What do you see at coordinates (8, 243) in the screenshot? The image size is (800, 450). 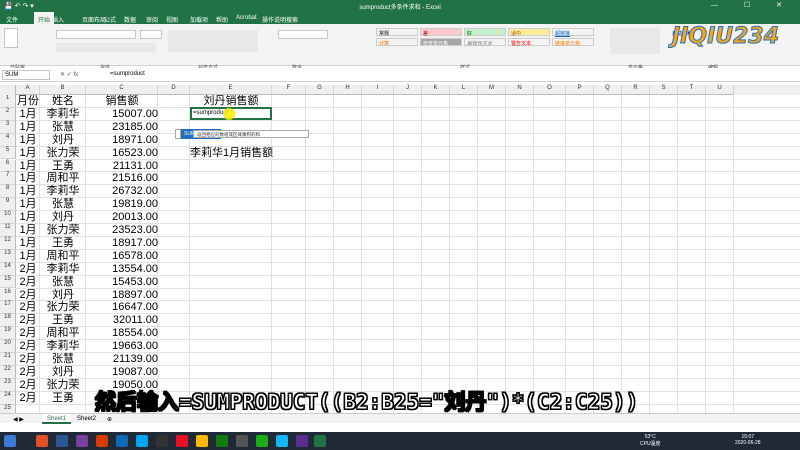 I see `row-header: 12` at bounding box center [8, 243].